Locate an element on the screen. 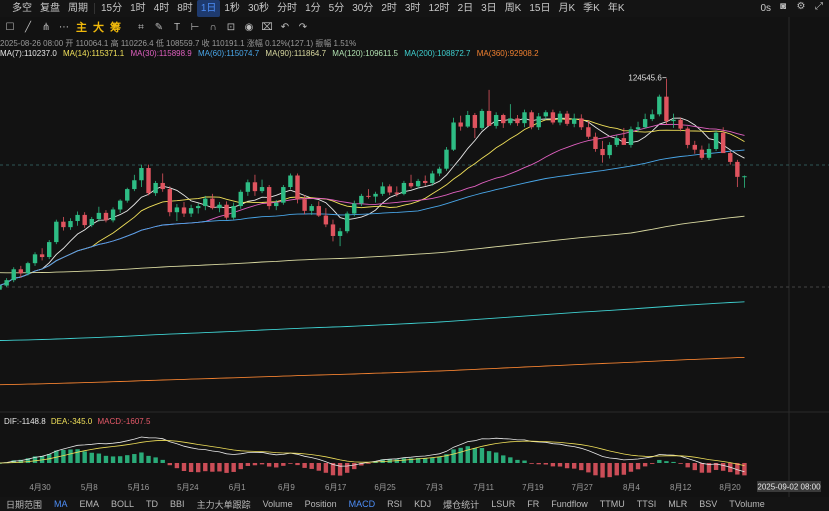 The height and width of the screenshot is (511, 829). x-tick-label: 8月12 is located at coordinates (681, 487).